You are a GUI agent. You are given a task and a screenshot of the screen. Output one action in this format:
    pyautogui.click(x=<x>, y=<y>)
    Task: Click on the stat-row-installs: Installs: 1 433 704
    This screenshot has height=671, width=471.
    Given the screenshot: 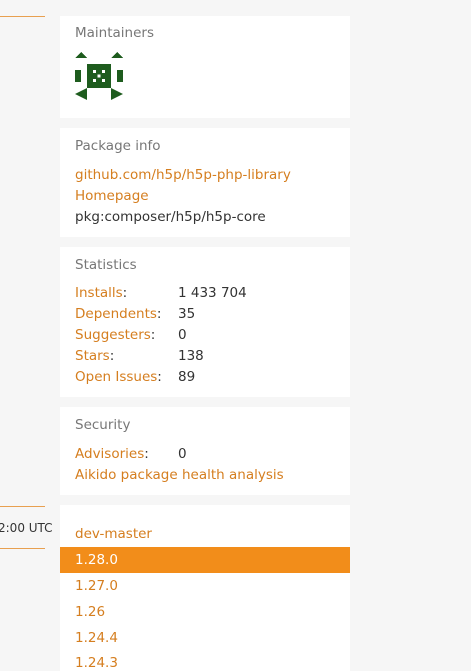 What is the action you would take?
    pyautogui.click(x=210, y=293)
    